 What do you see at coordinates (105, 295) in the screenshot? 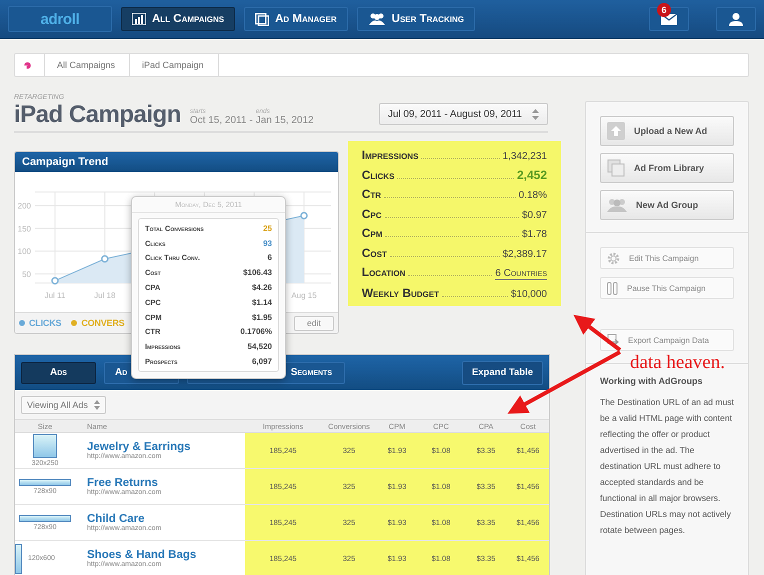
I see `x-tick-label: Jul 18` at bounding box center [105, 295].